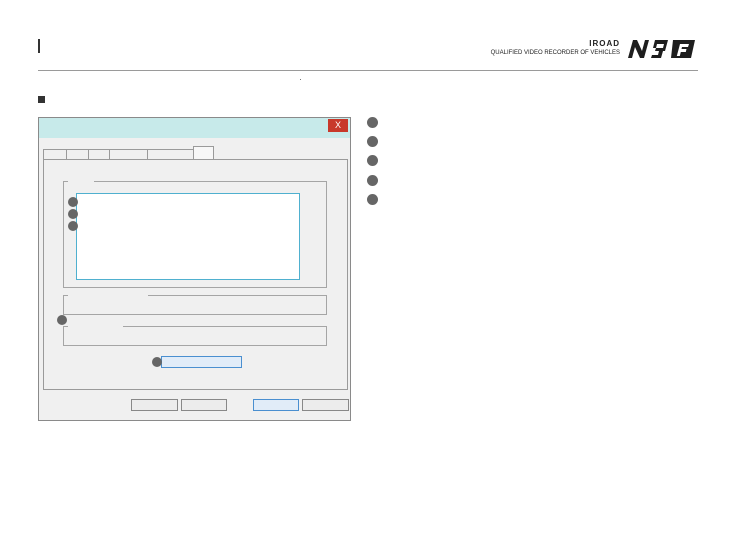 This screenshot has width=737, height=539. What do you see at coordinates (188, 236) in the screenshot?
I see `list-box` at bounding box center [188, 236].